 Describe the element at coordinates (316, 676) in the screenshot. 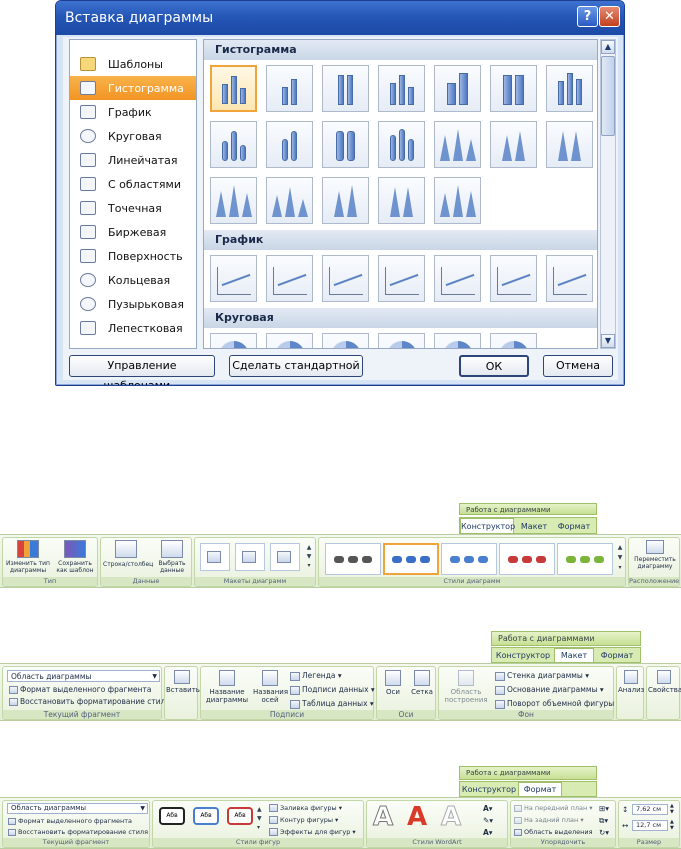

I see `legend-button: Легенда ▾` at that location.